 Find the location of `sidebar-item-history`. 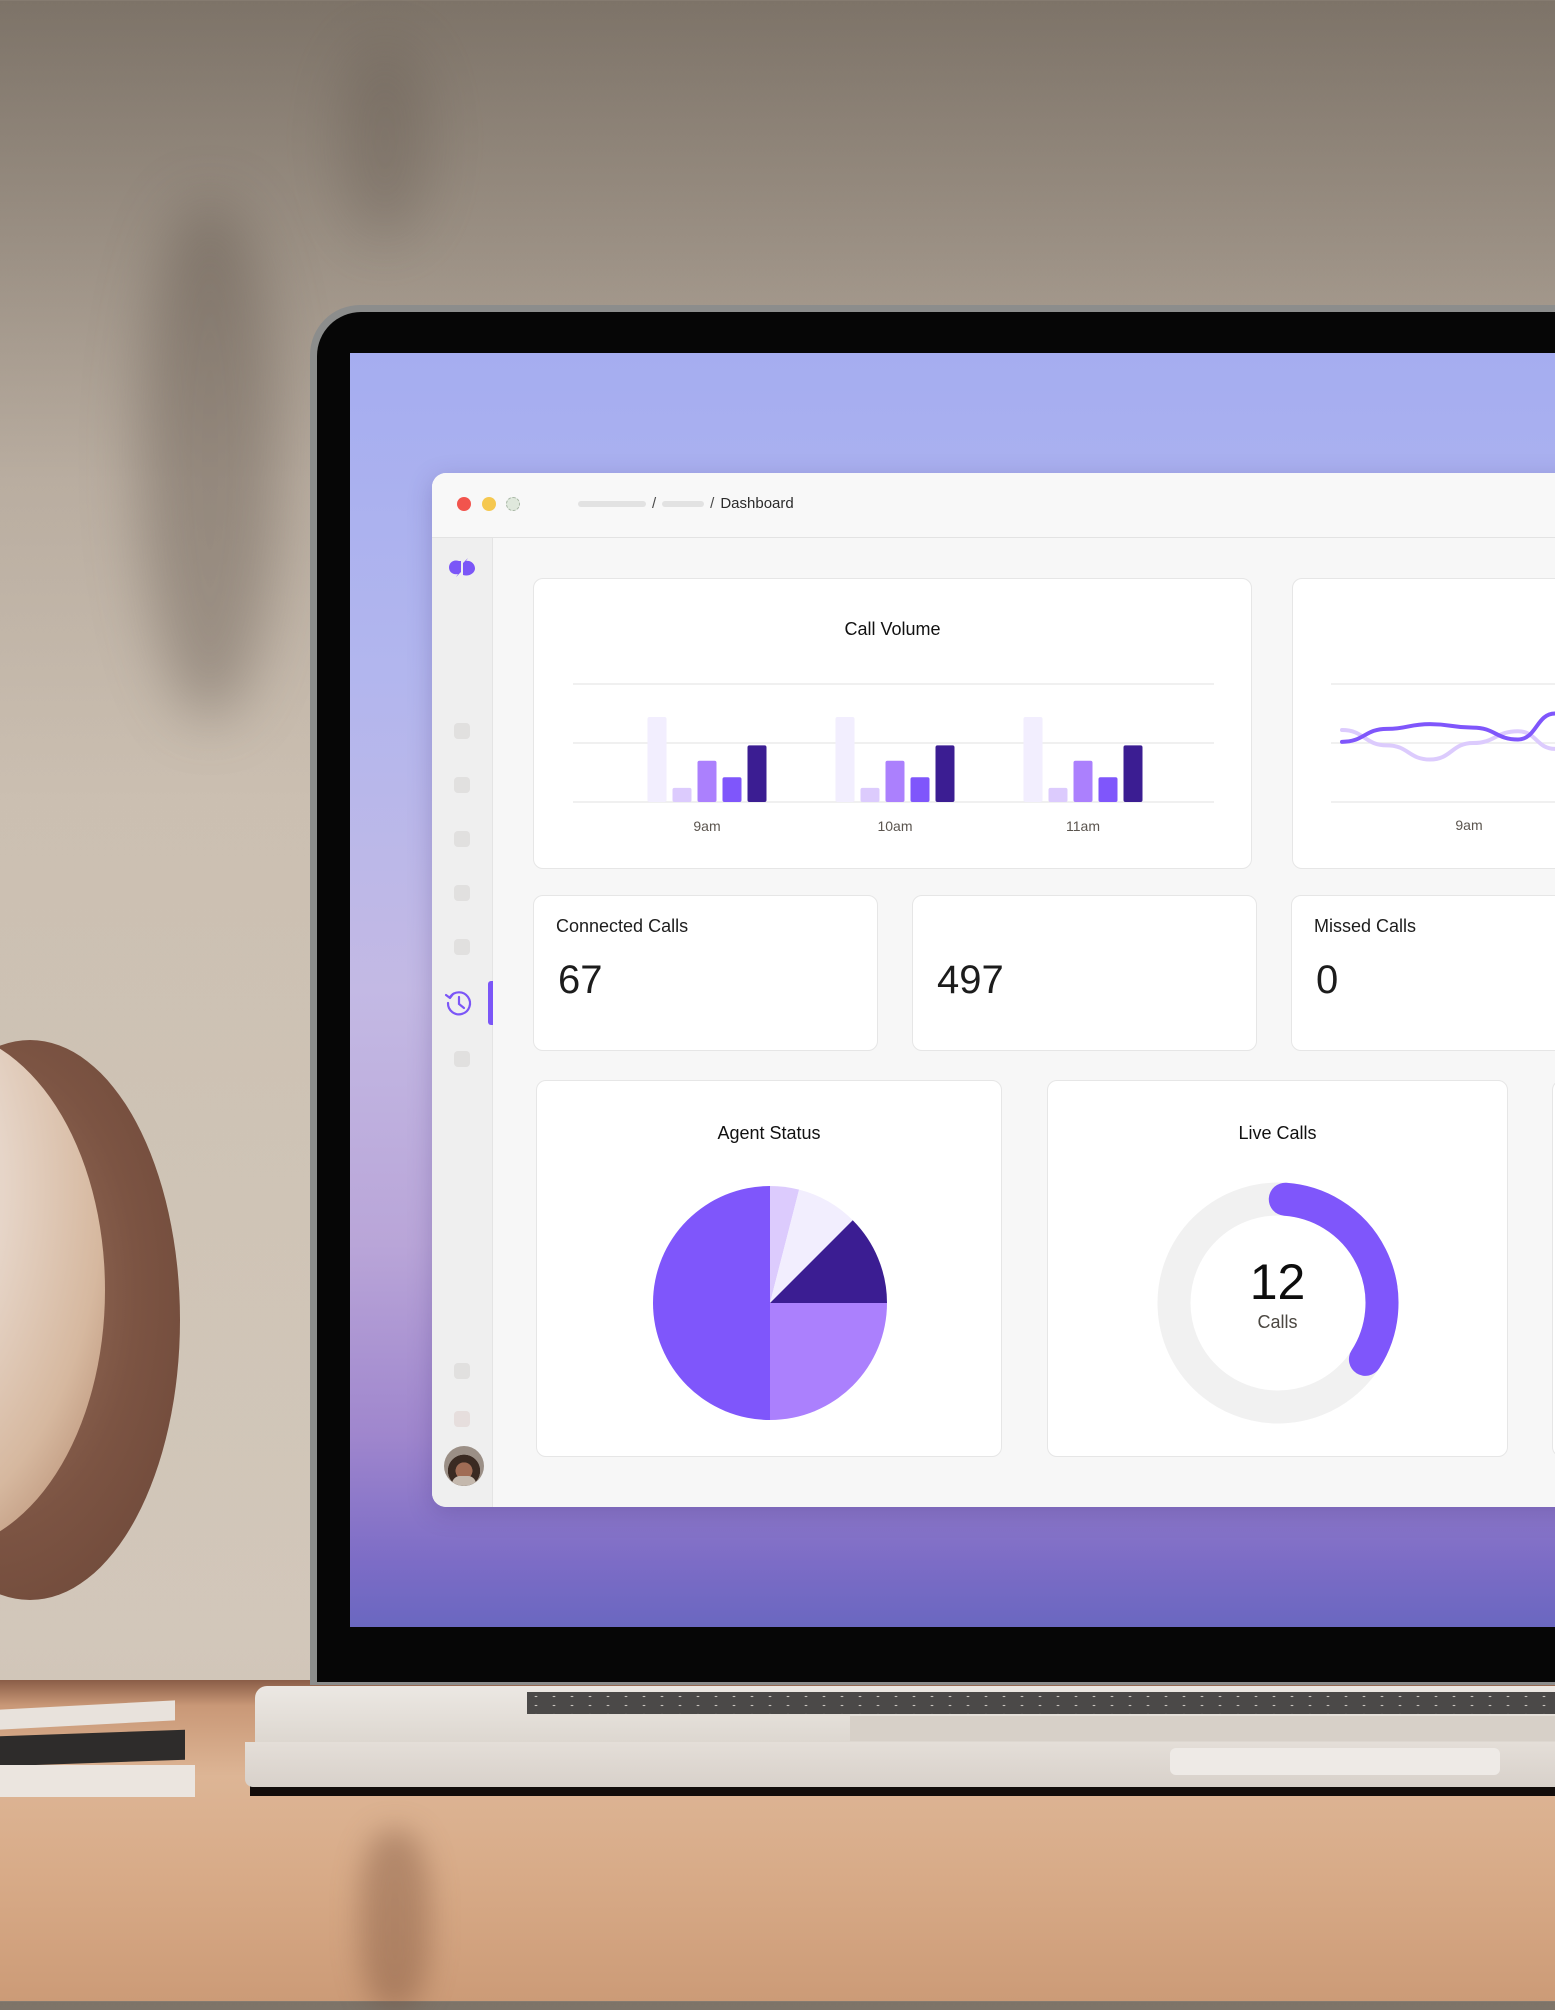

sidebar-item-history is located at coordinates (459, 1003).